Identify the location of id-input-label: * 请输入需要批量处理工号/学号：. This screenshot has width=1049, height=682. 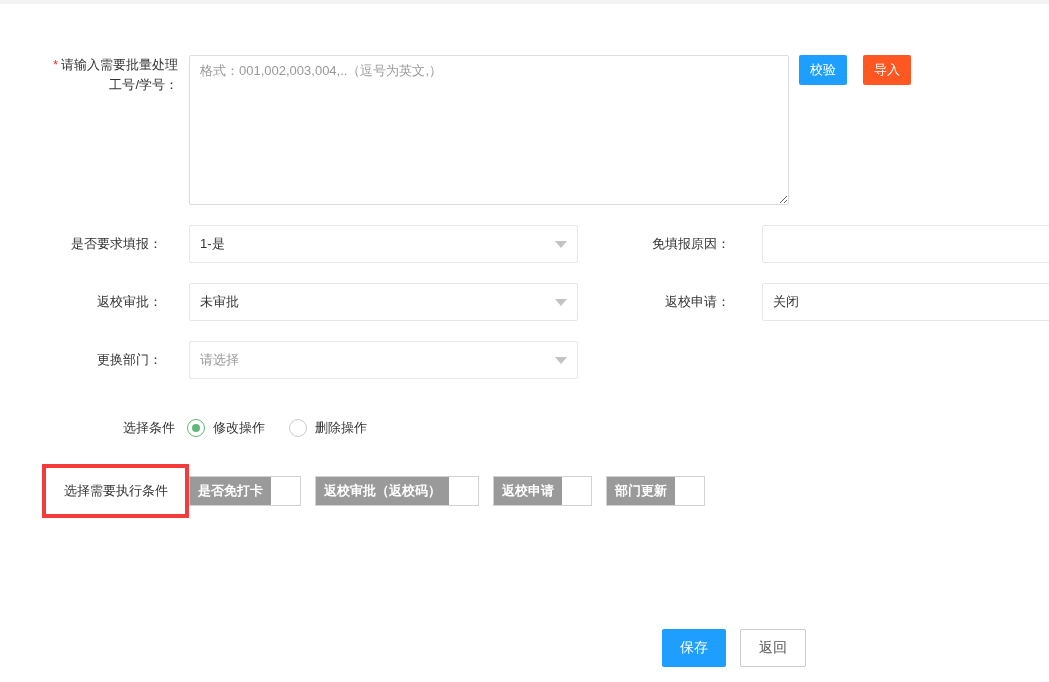
(114, 75).